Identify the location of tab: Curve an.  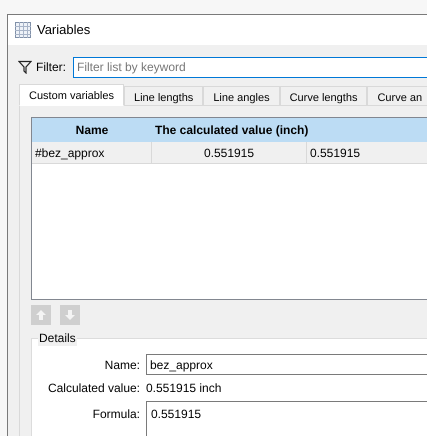
(397, 96).